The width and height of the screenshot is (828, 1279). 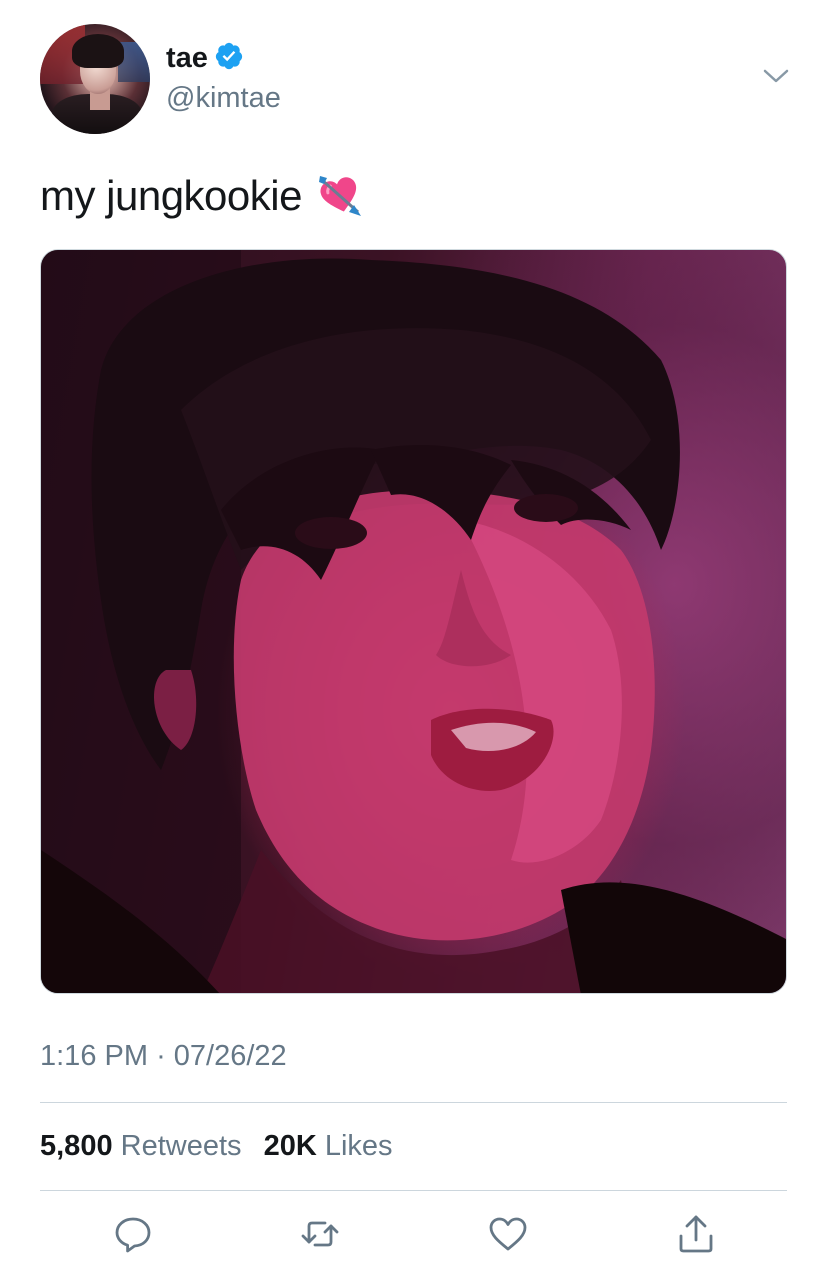 I want to click on retweet-button, so click(x=320, y=1234).